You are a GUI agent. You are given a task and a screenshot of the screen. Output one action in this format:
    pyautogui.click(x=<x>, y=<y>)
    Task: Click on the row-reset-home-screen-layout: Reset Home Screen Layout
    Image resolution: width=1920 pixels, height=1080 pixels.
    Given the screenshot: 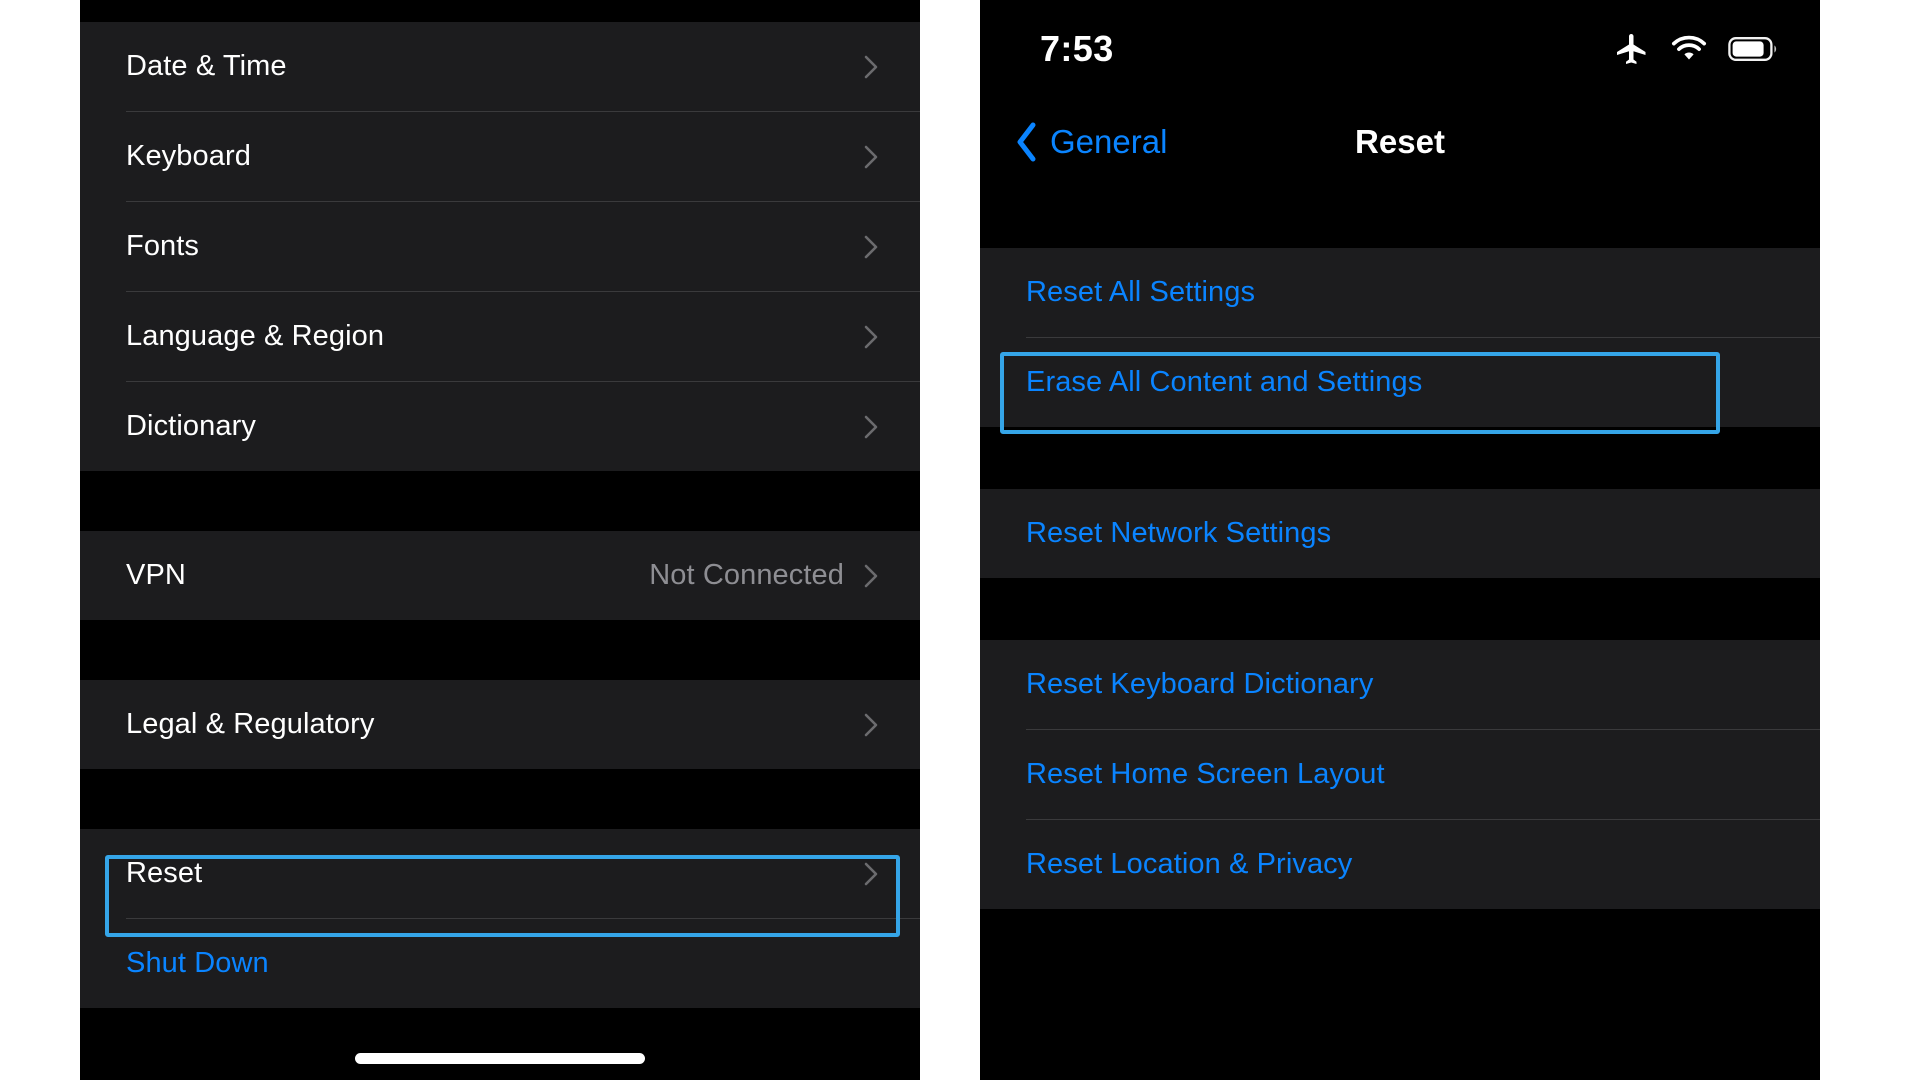 What is the action you would take?
    pyautogui.click(x=1400, y=774)
    